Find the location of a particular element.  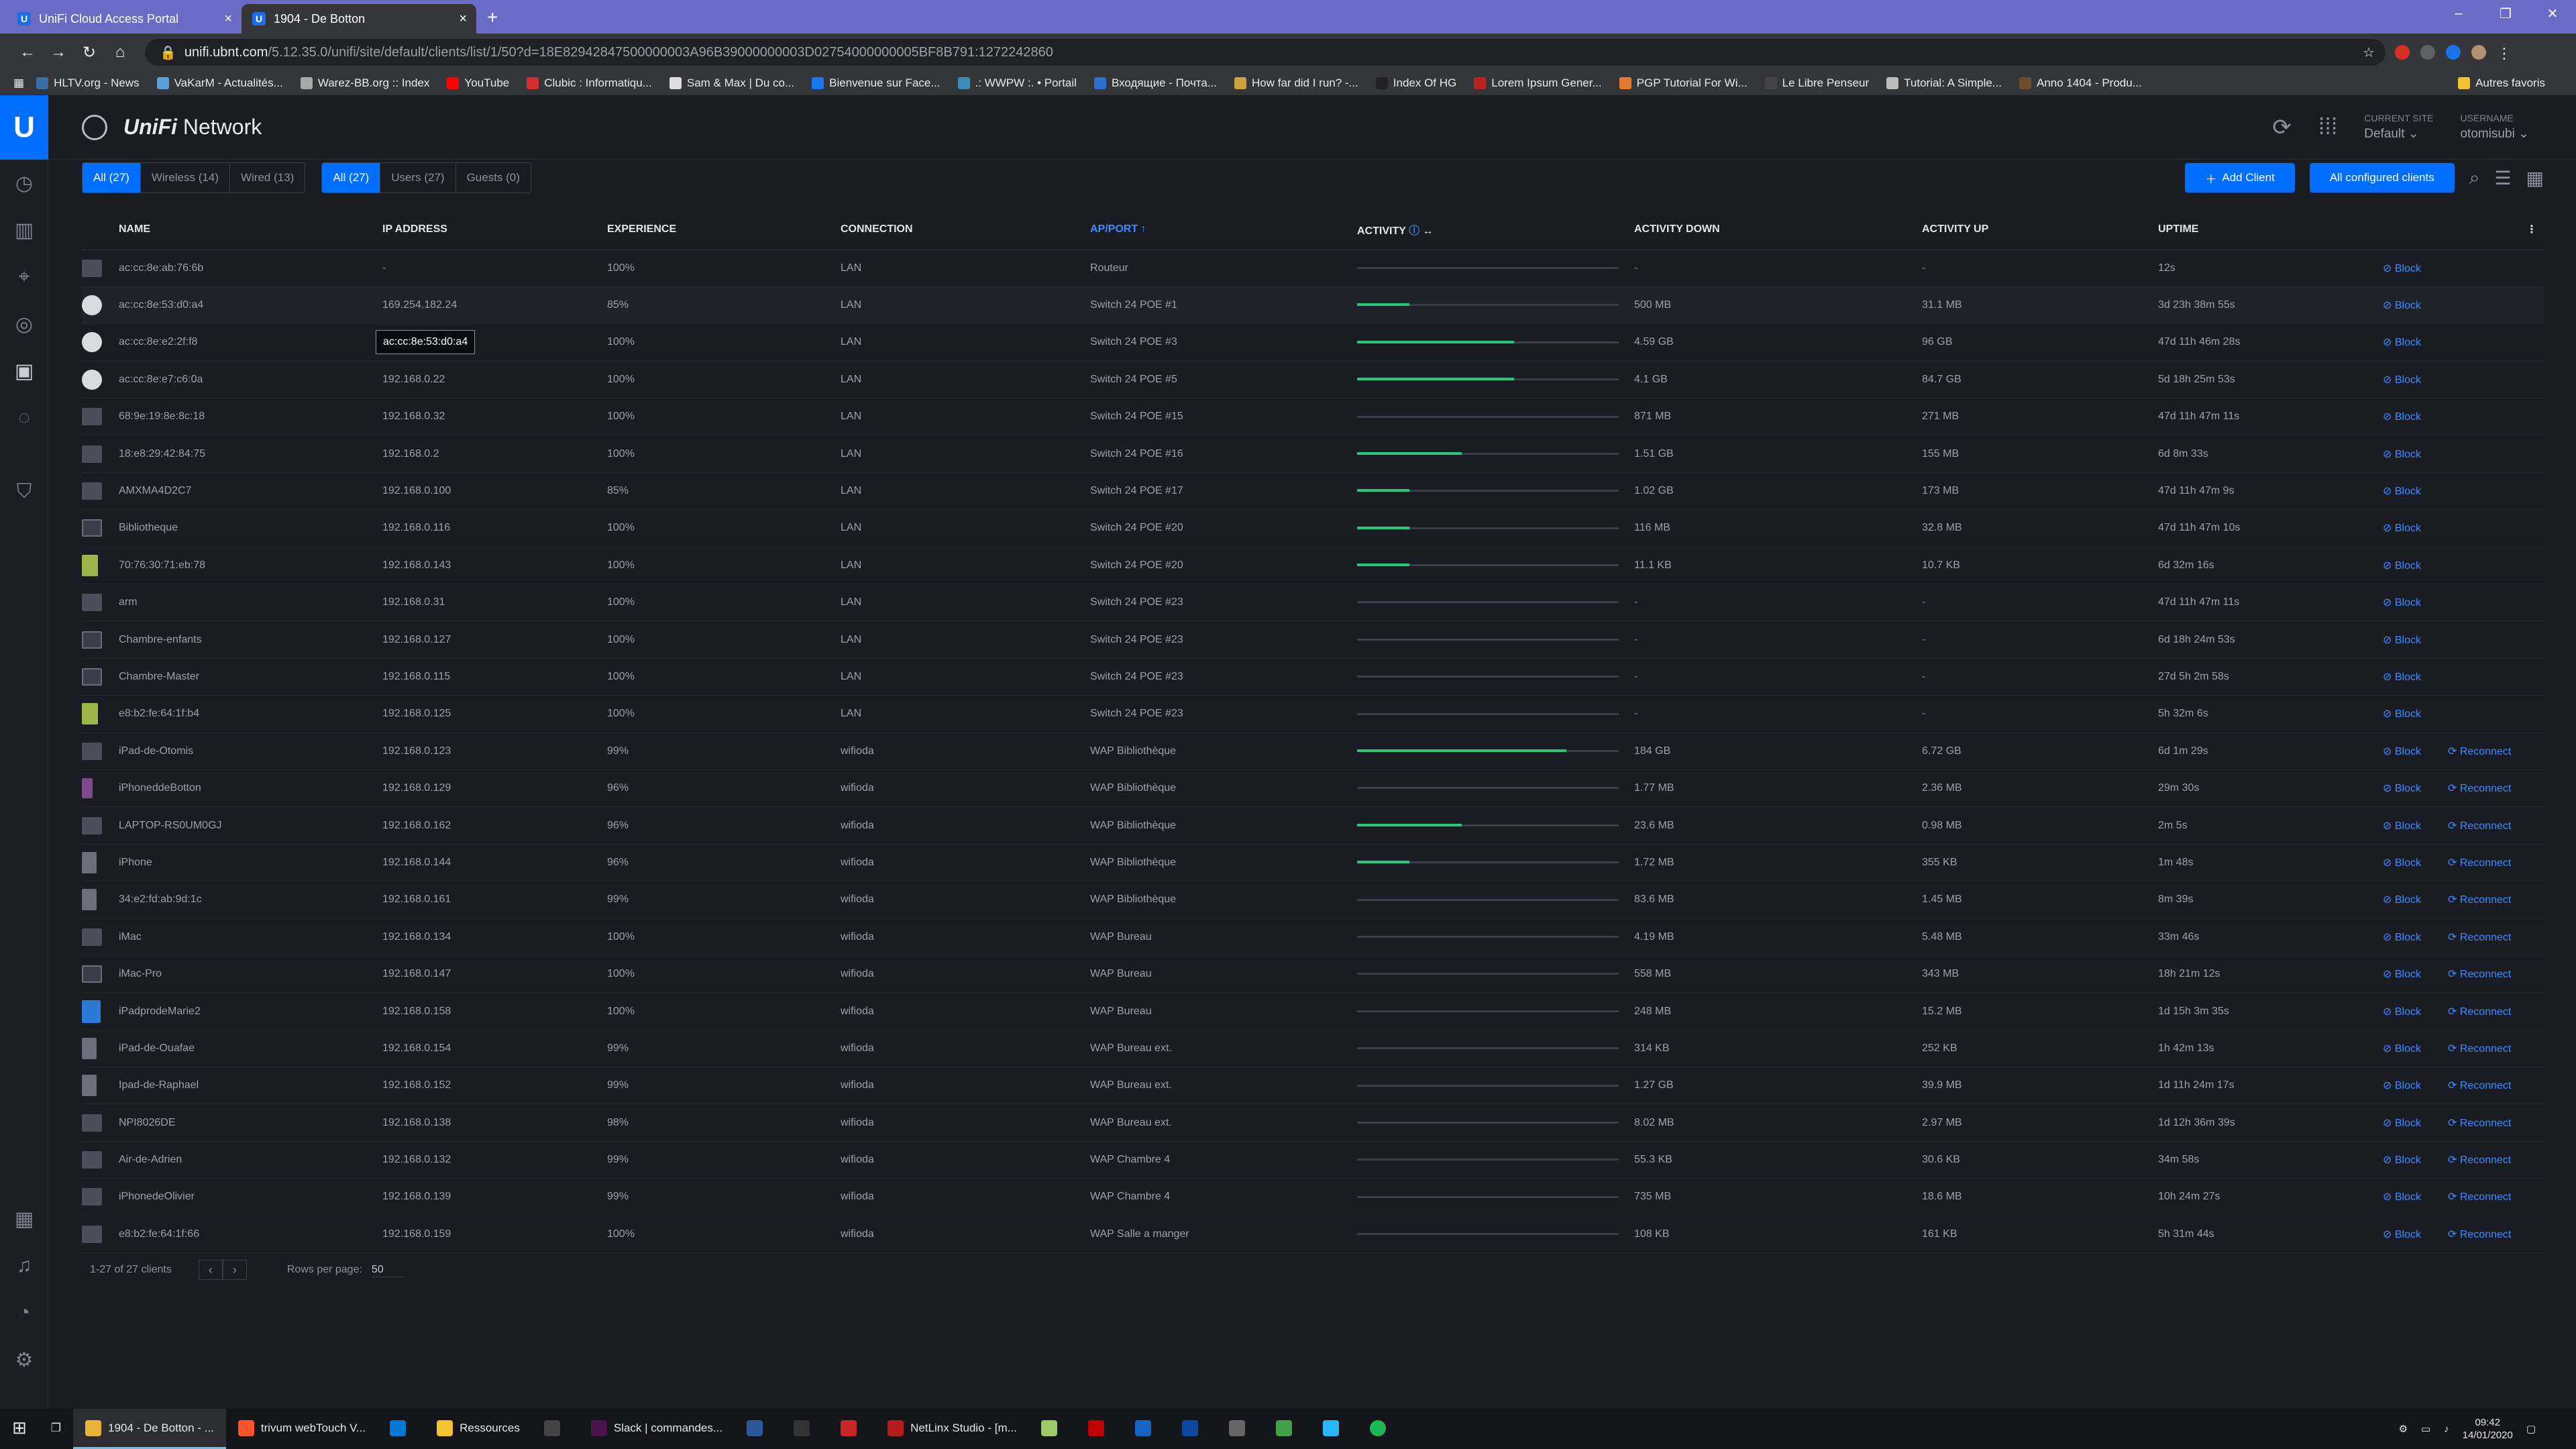

client-name: LAPTOP-RS0UM0GJ is located at coordinates (250, 825).